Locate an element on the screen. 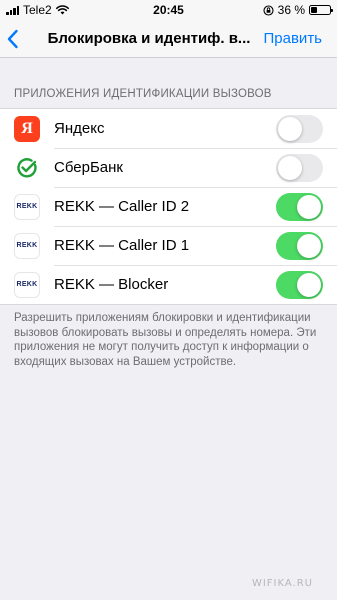 The image size is (337, 600). app-row-sberbank: СберБанк is located at coordinates (168, 167).